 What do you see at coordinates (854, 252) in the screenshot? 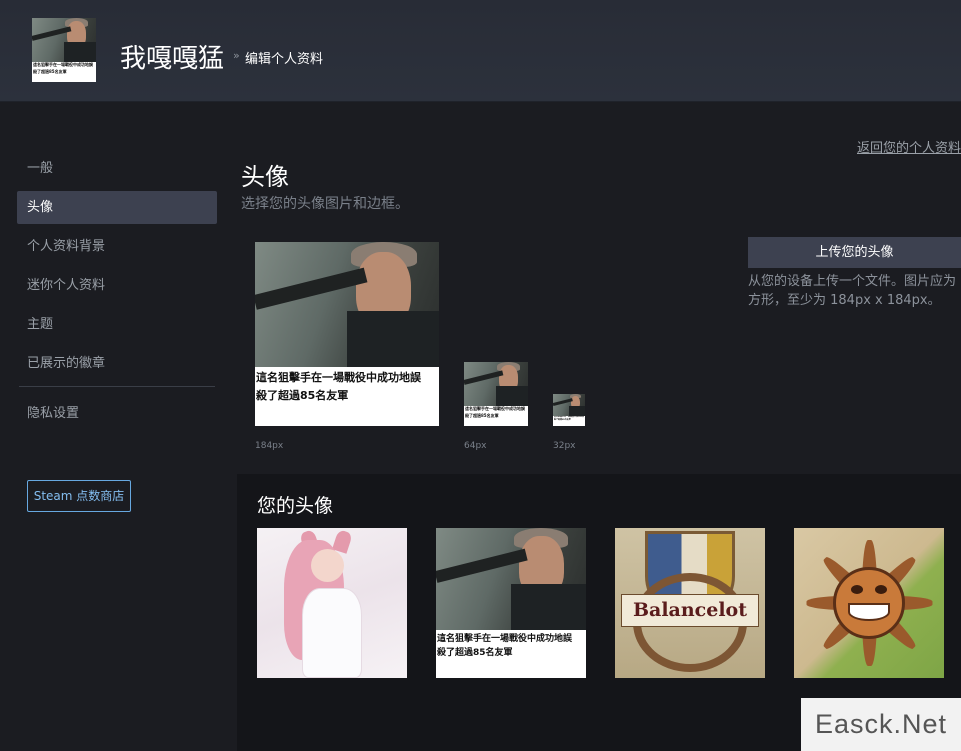
I see `upload-avatar-button: 上传您的头像` at bounding box center [854, 252].